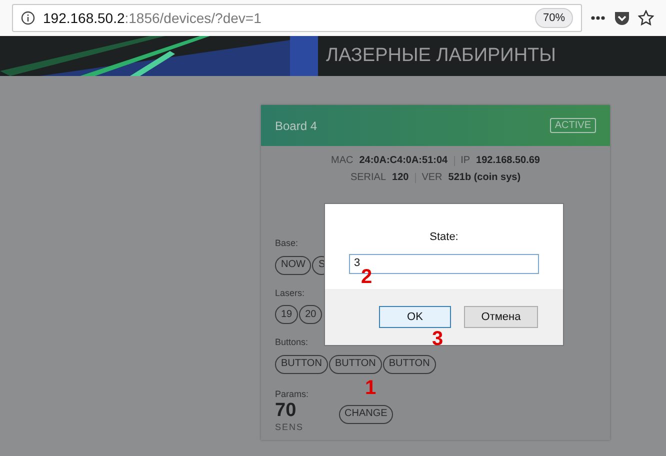  Describe the element at coordinates (400, 178) in the screenshot. I see `info-value: 120` at that location.